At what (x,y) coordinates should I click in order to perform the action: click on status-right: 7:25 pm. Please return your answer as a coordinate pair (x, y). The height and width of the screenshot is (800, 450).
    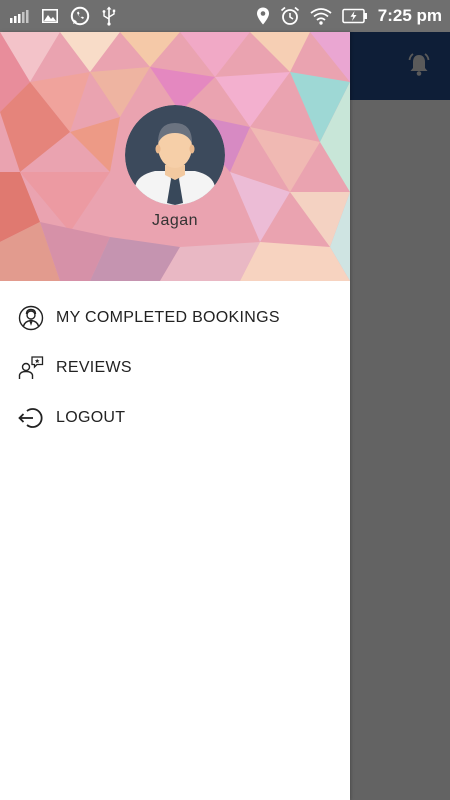
    Looking at the image, I should click on (353, 16).